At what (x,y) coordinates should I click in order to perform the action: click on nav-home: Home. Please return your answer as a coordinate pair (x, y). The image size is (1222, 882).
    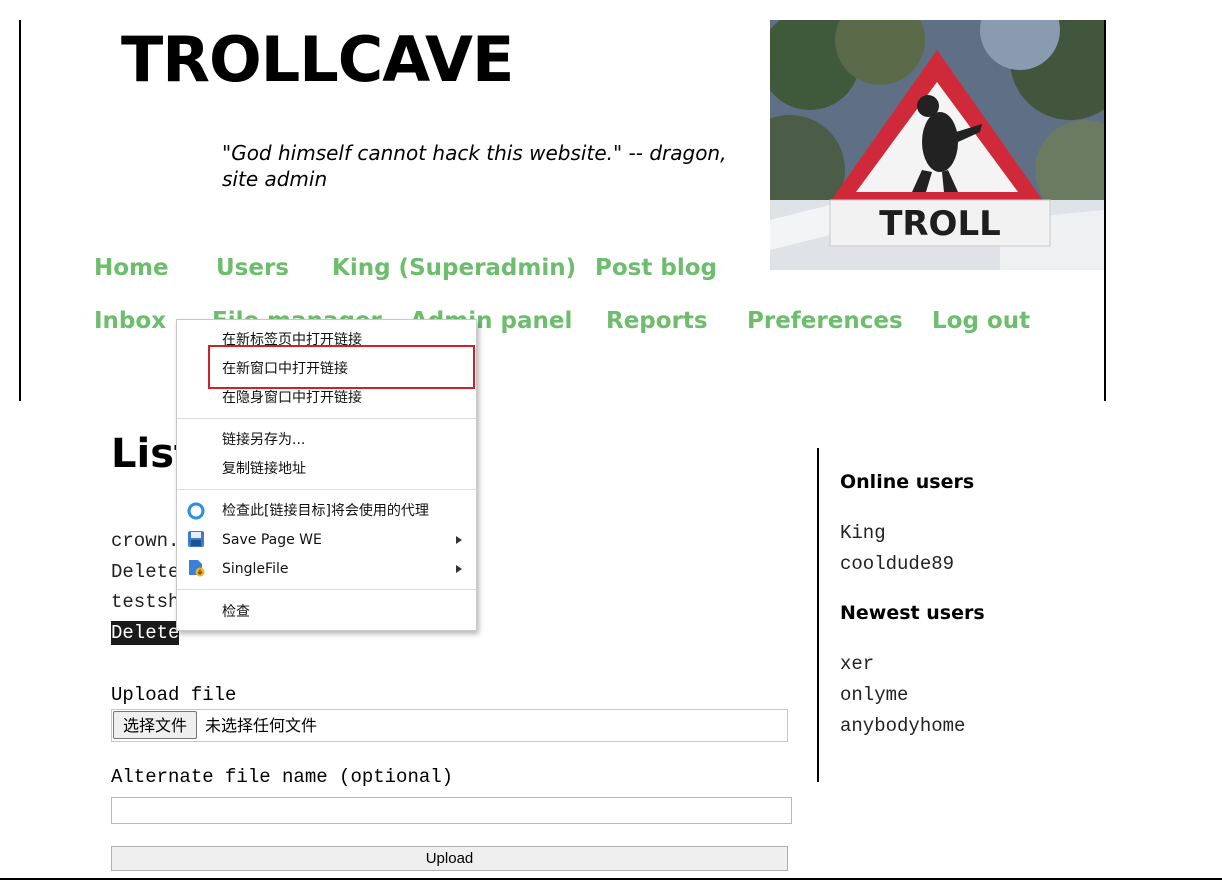
    Looking at the image, I should click on (131, 268).